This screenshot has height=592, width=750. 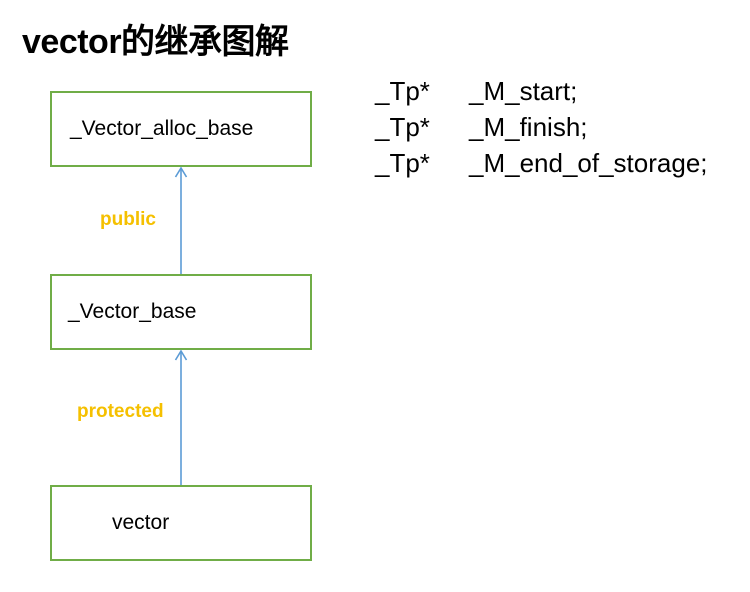 I want to click on member-row: _Tp* _M_finish;, so click(x=541, y=127).